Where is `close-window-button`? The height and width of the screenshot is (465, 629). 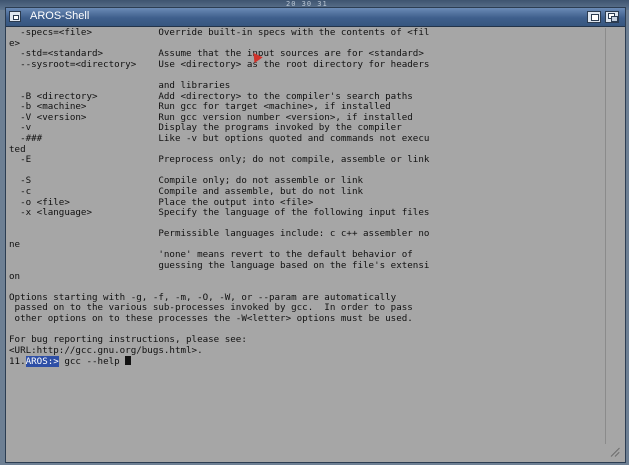
close-window-button is located at coordinates (15, 16).